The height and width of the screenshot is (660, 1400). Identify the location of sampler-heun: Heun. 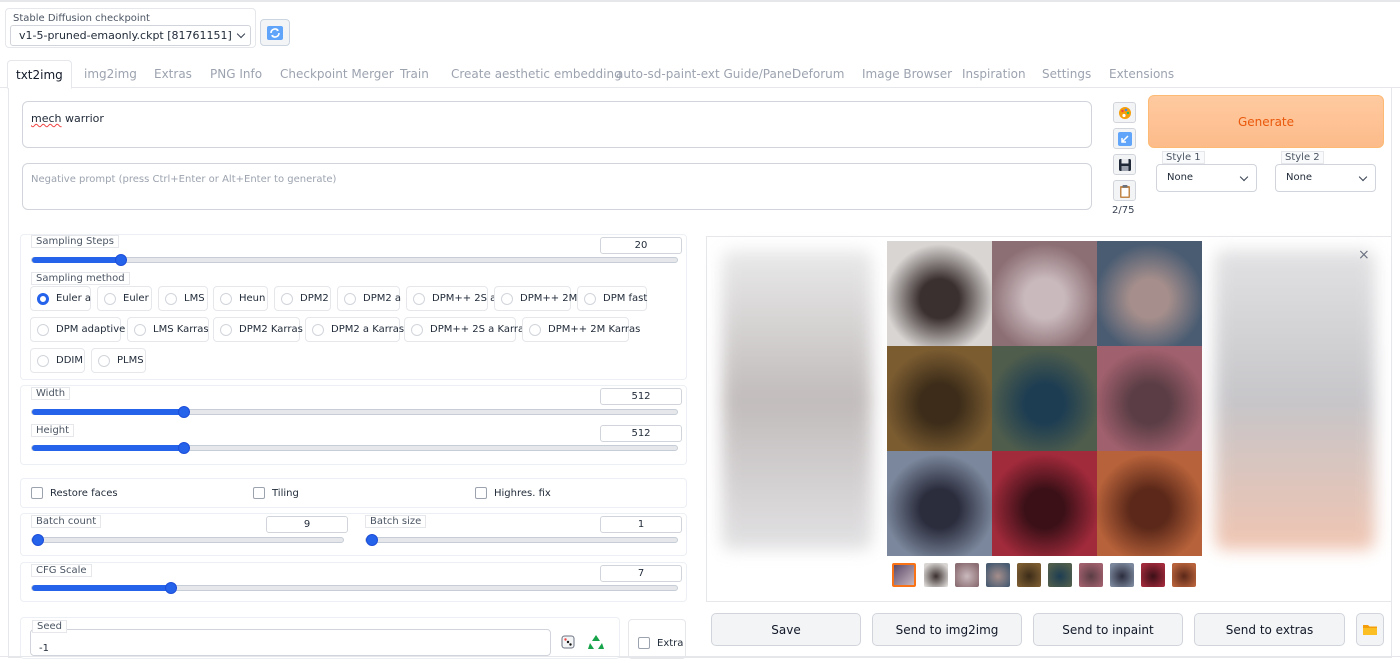
(240, 298).